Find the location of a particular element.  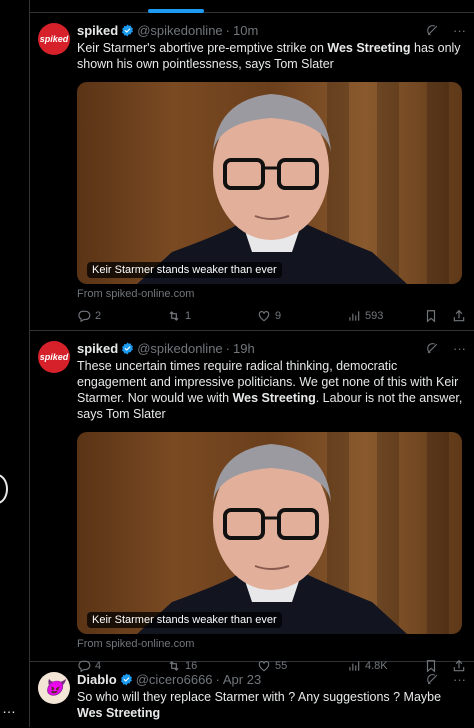

tweet-header: spiked @spikedonline · 10m ··· is located at coordinates (271, 30).